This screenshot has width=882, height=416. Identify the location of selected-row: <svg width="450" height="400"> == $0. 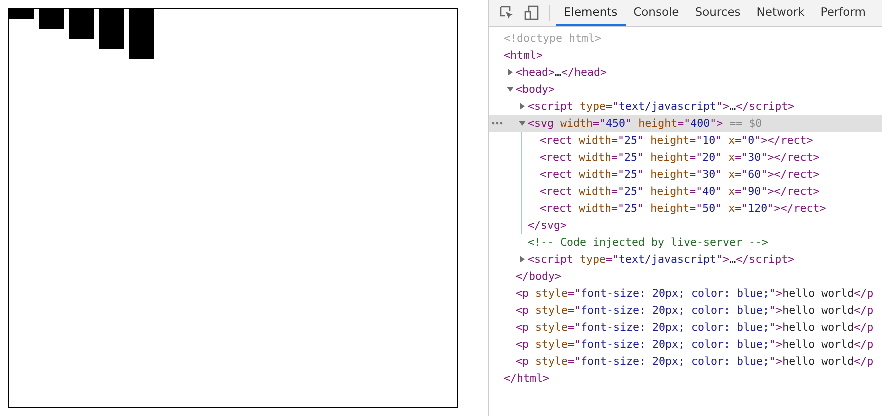
(685, 123).